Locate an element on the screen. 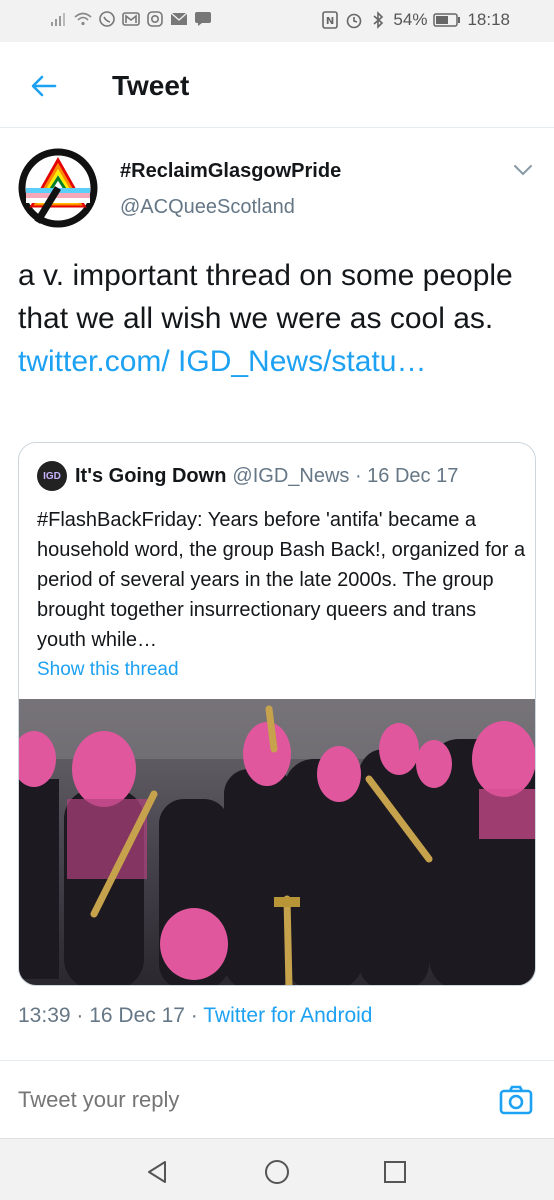 The image size is (554, 1200). more-options-button is located at coordinates (523, 170).